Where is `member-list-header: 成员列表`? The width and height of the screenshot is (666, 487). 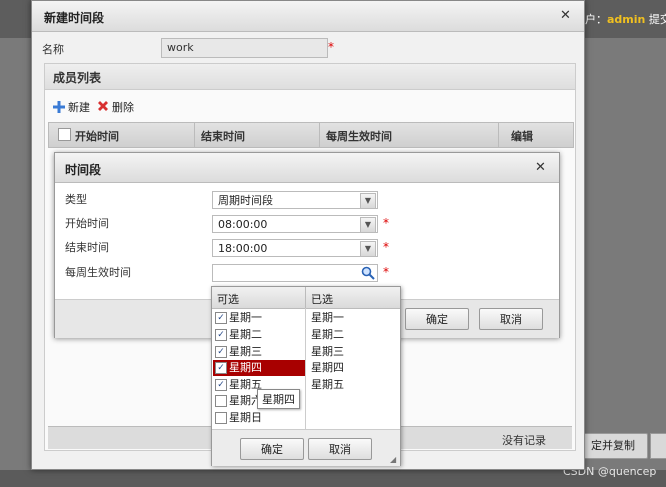
member-list-header: 成员列表 is located at coordinates (310, 77).